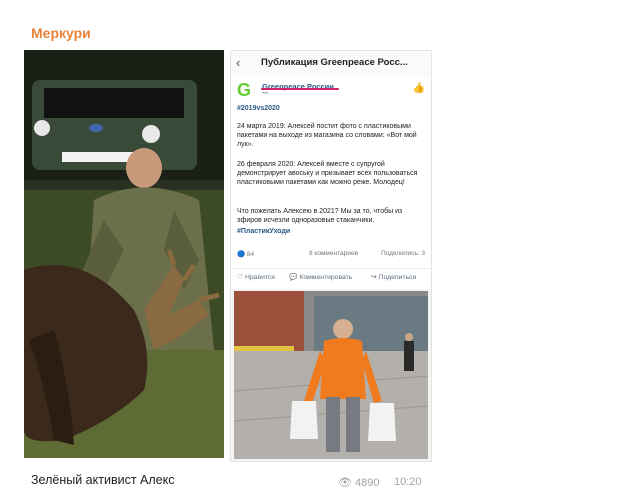  I want to click on reactions-icon: 🔵, so click(241, 254).